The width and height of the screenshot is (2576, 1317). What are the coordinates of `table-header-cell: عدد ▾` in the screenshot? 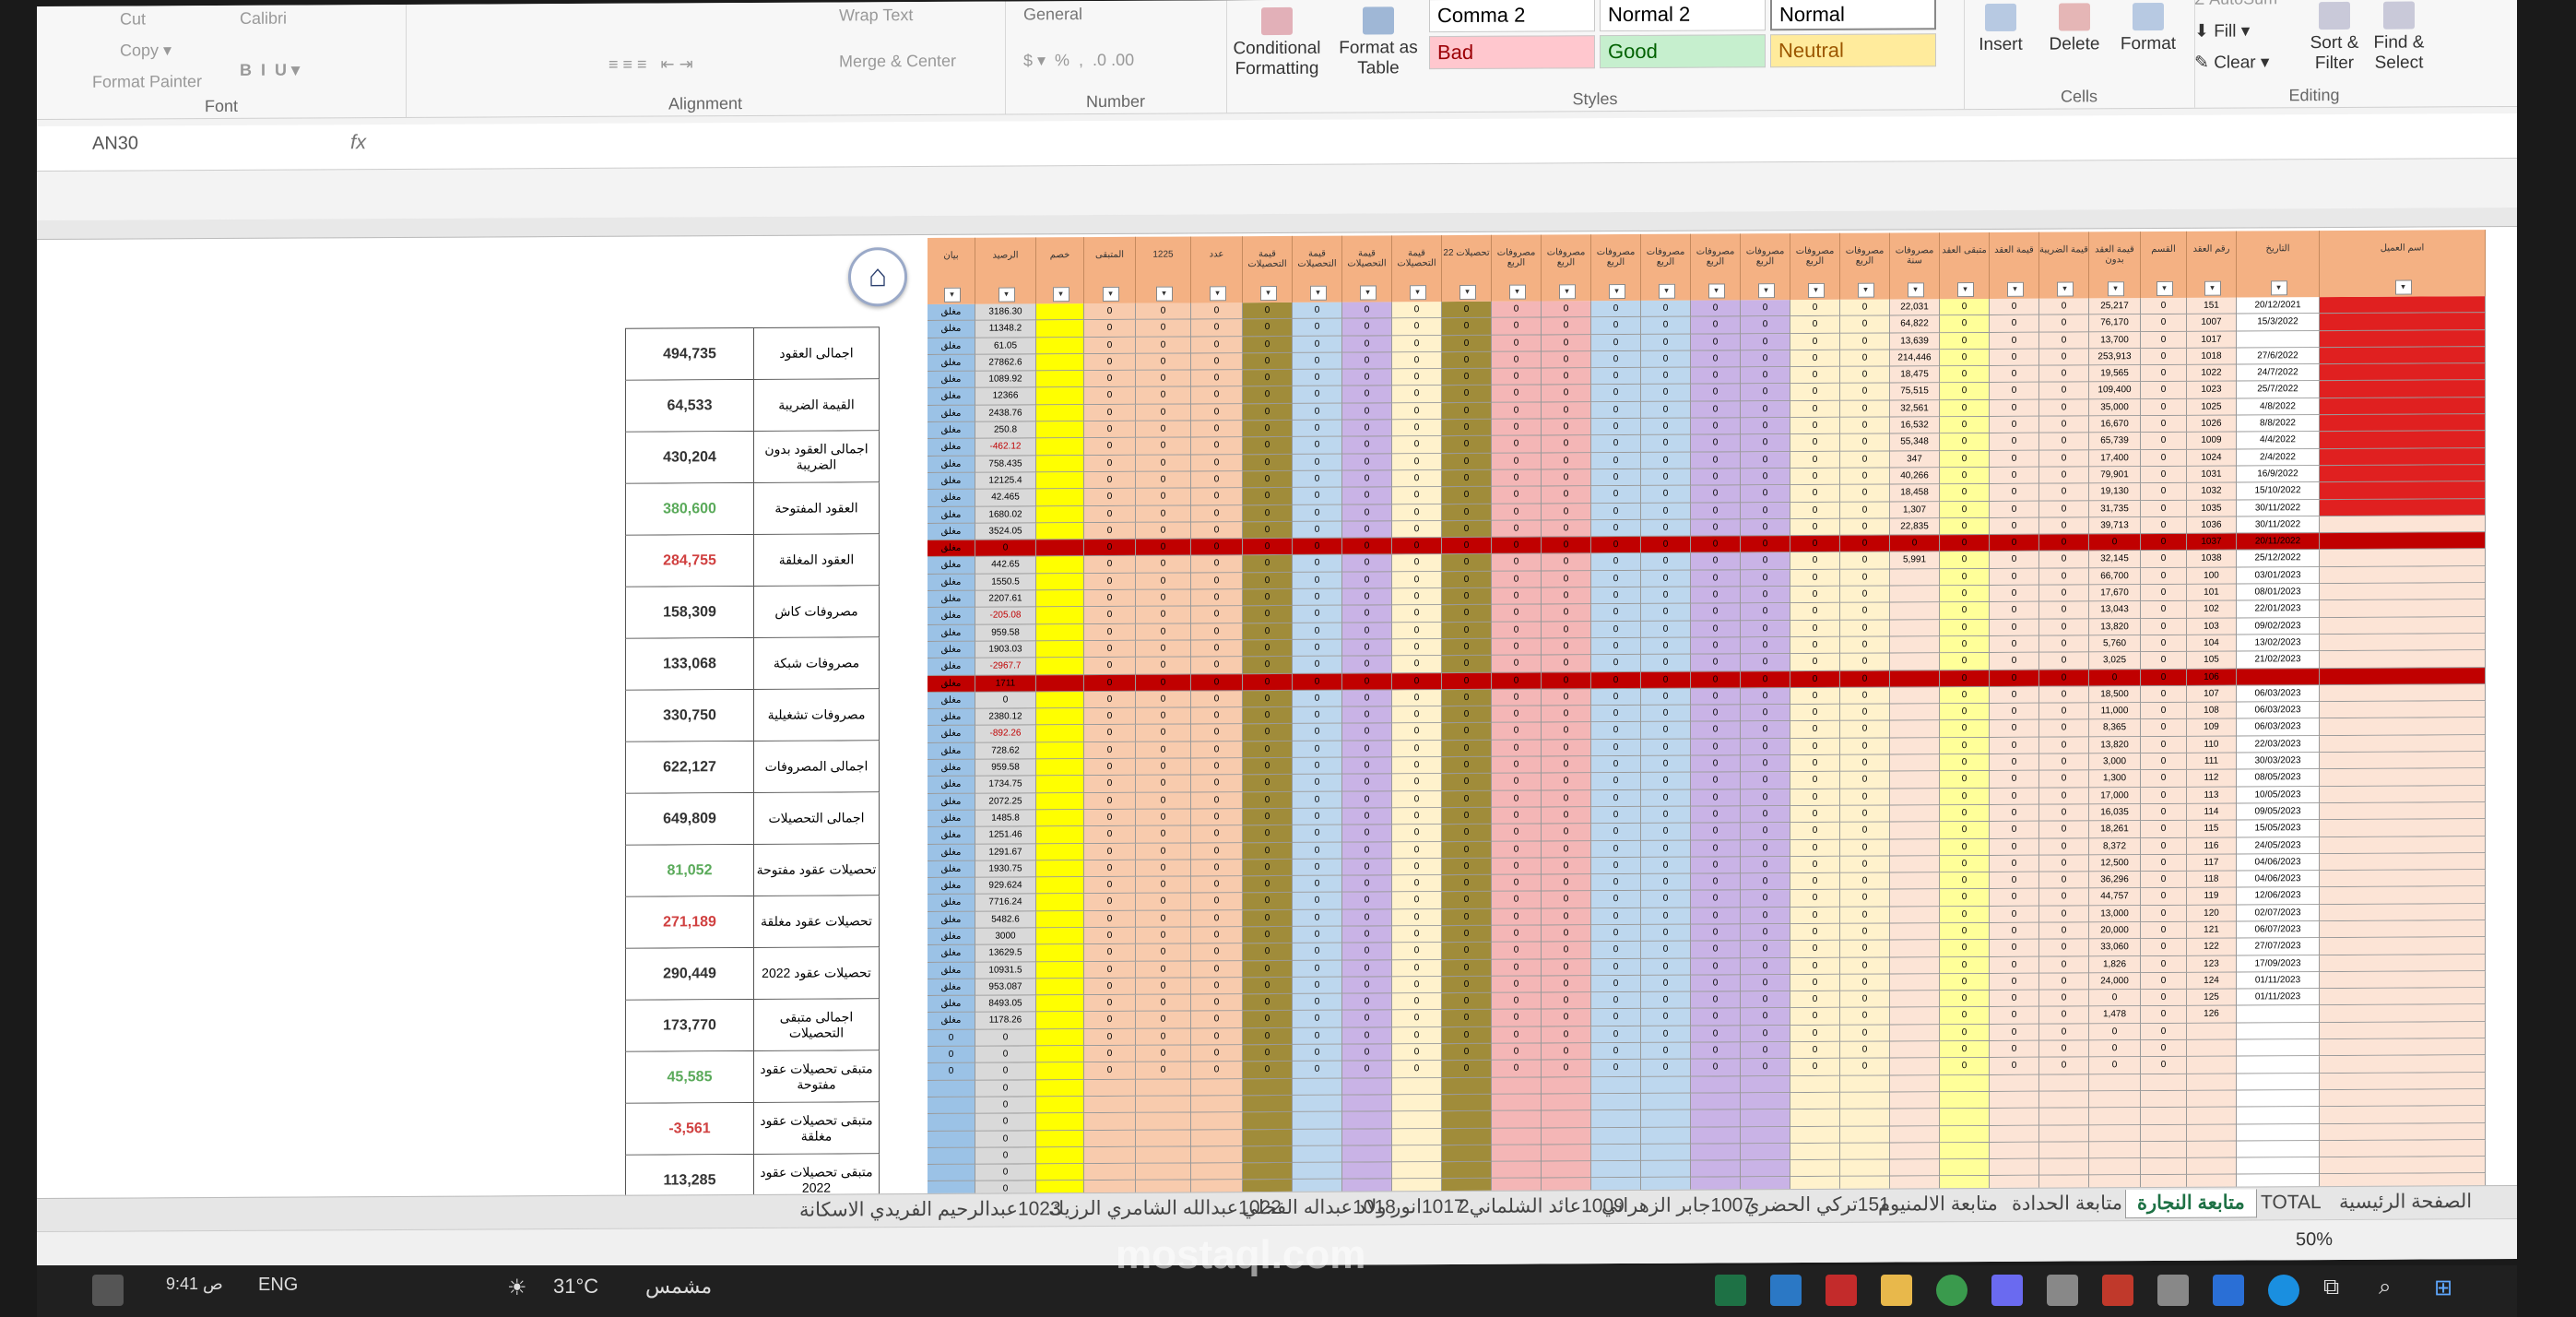 It's located at (1217, 270).